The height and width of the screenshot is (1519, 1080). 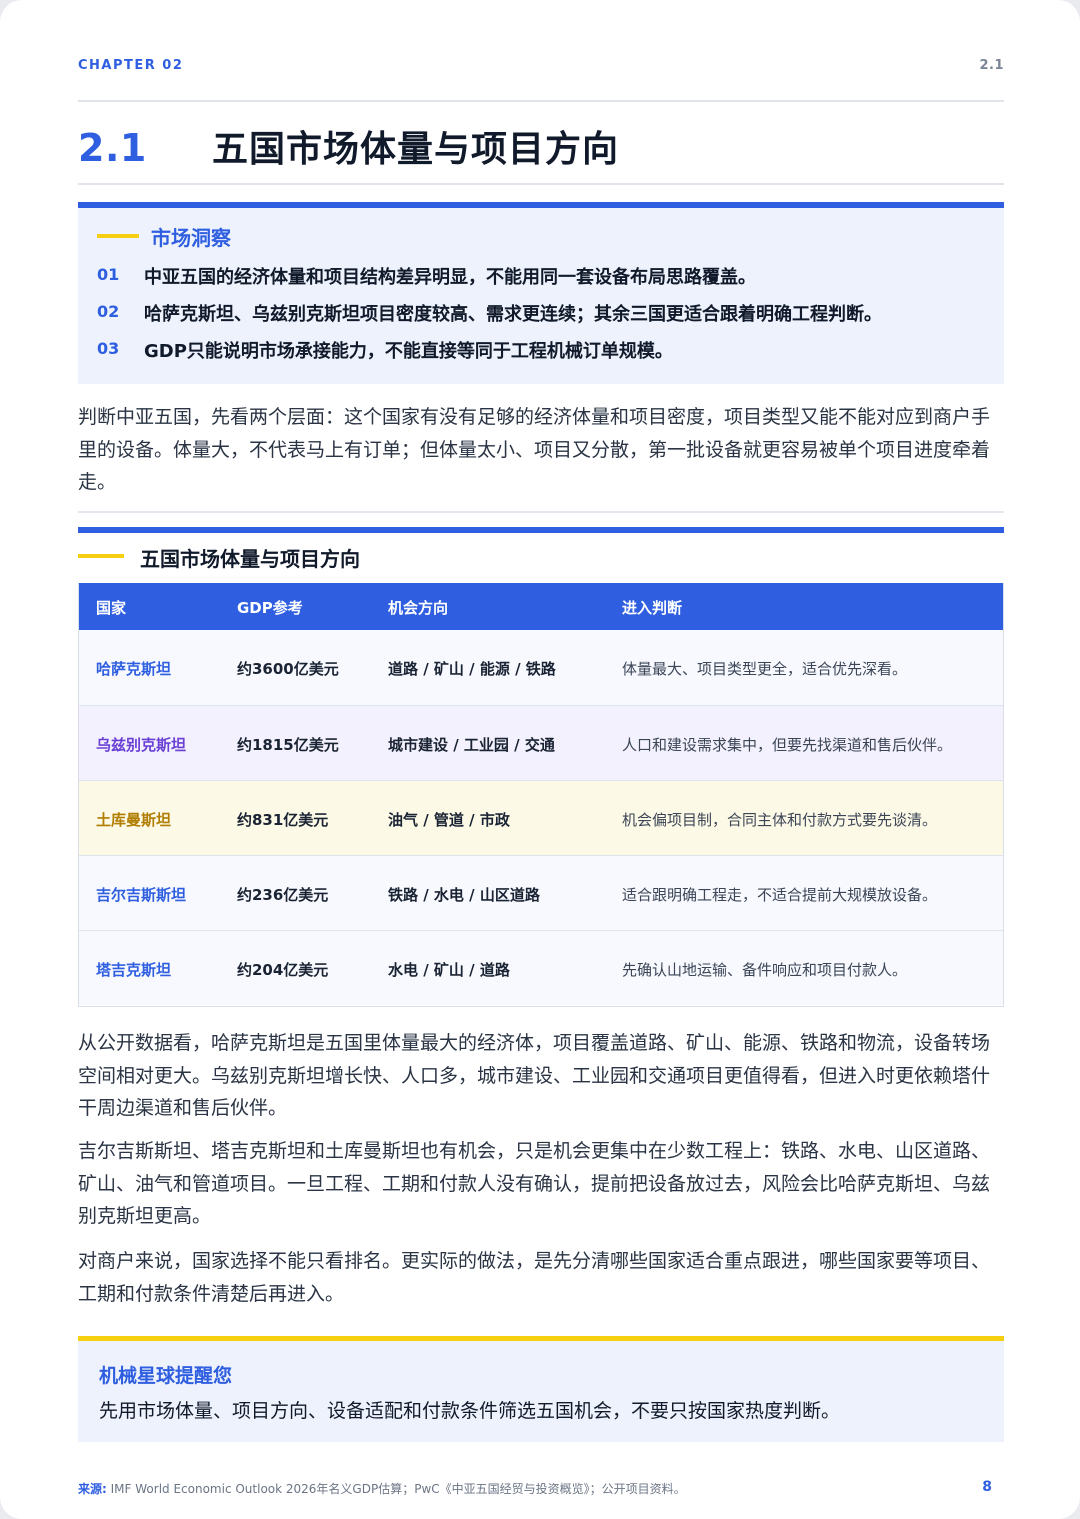 What do you see at coordinates (283, 895) in the screenshot?
I see `cell-gdp: 约236亿美元` at bounding box center [283, 895].